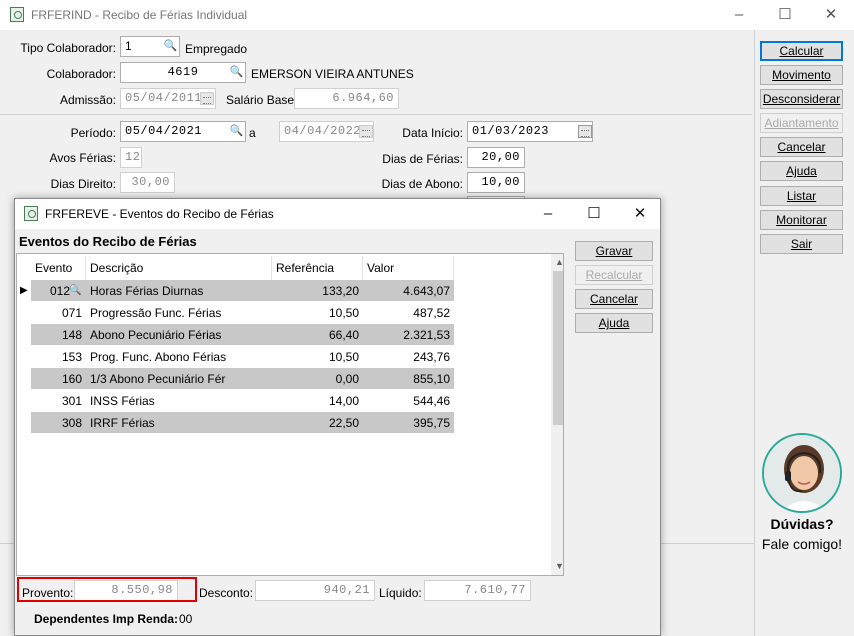 The image size is (854, 636). What do you see at coordinates (179, 357) in the screenshot?
I see `cell-descricao: Prog. Func. Abono Férias` at bounding box center [179, 357].